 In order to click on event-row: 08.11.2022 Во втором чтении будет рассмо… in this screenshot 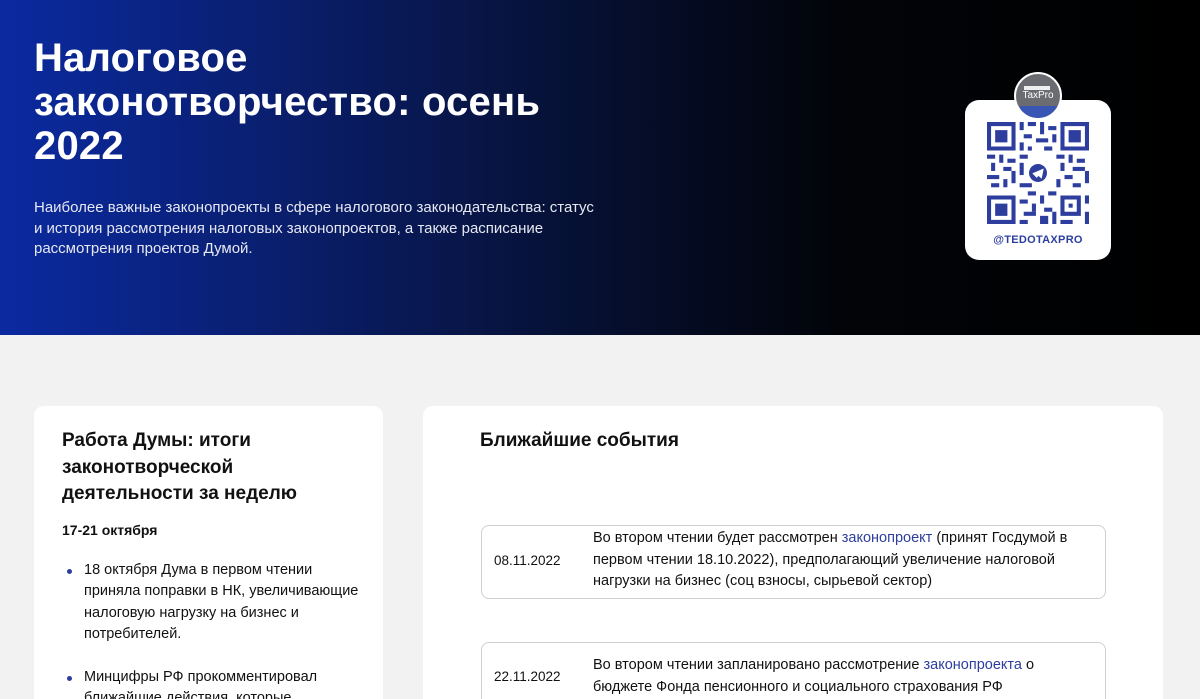, I will do `click(793, 562)`.